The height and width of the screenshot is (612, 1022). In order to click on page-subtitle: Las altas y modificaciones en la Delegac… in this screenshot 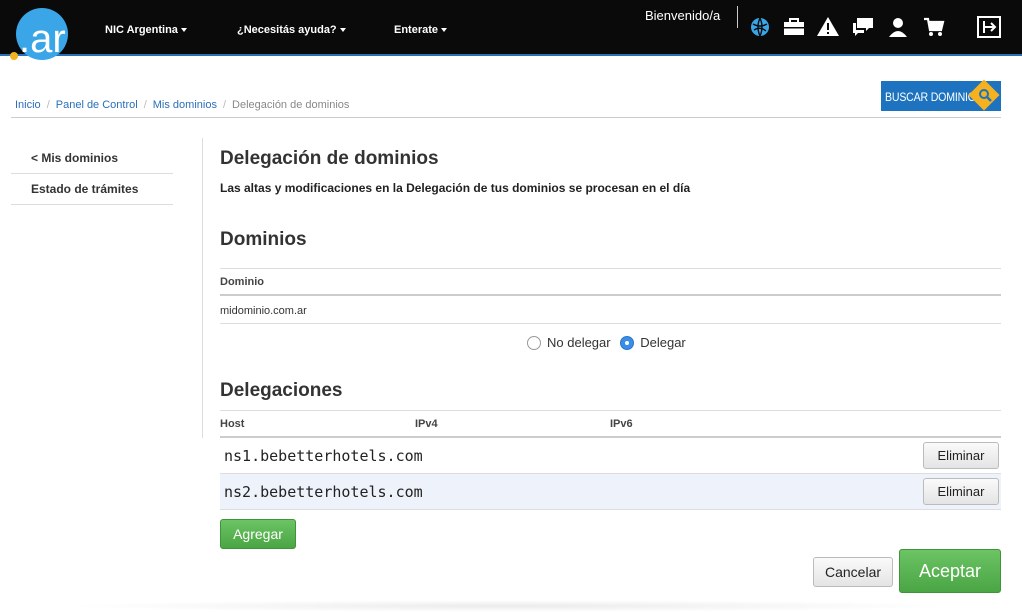, I will do `click(455, 188)`.